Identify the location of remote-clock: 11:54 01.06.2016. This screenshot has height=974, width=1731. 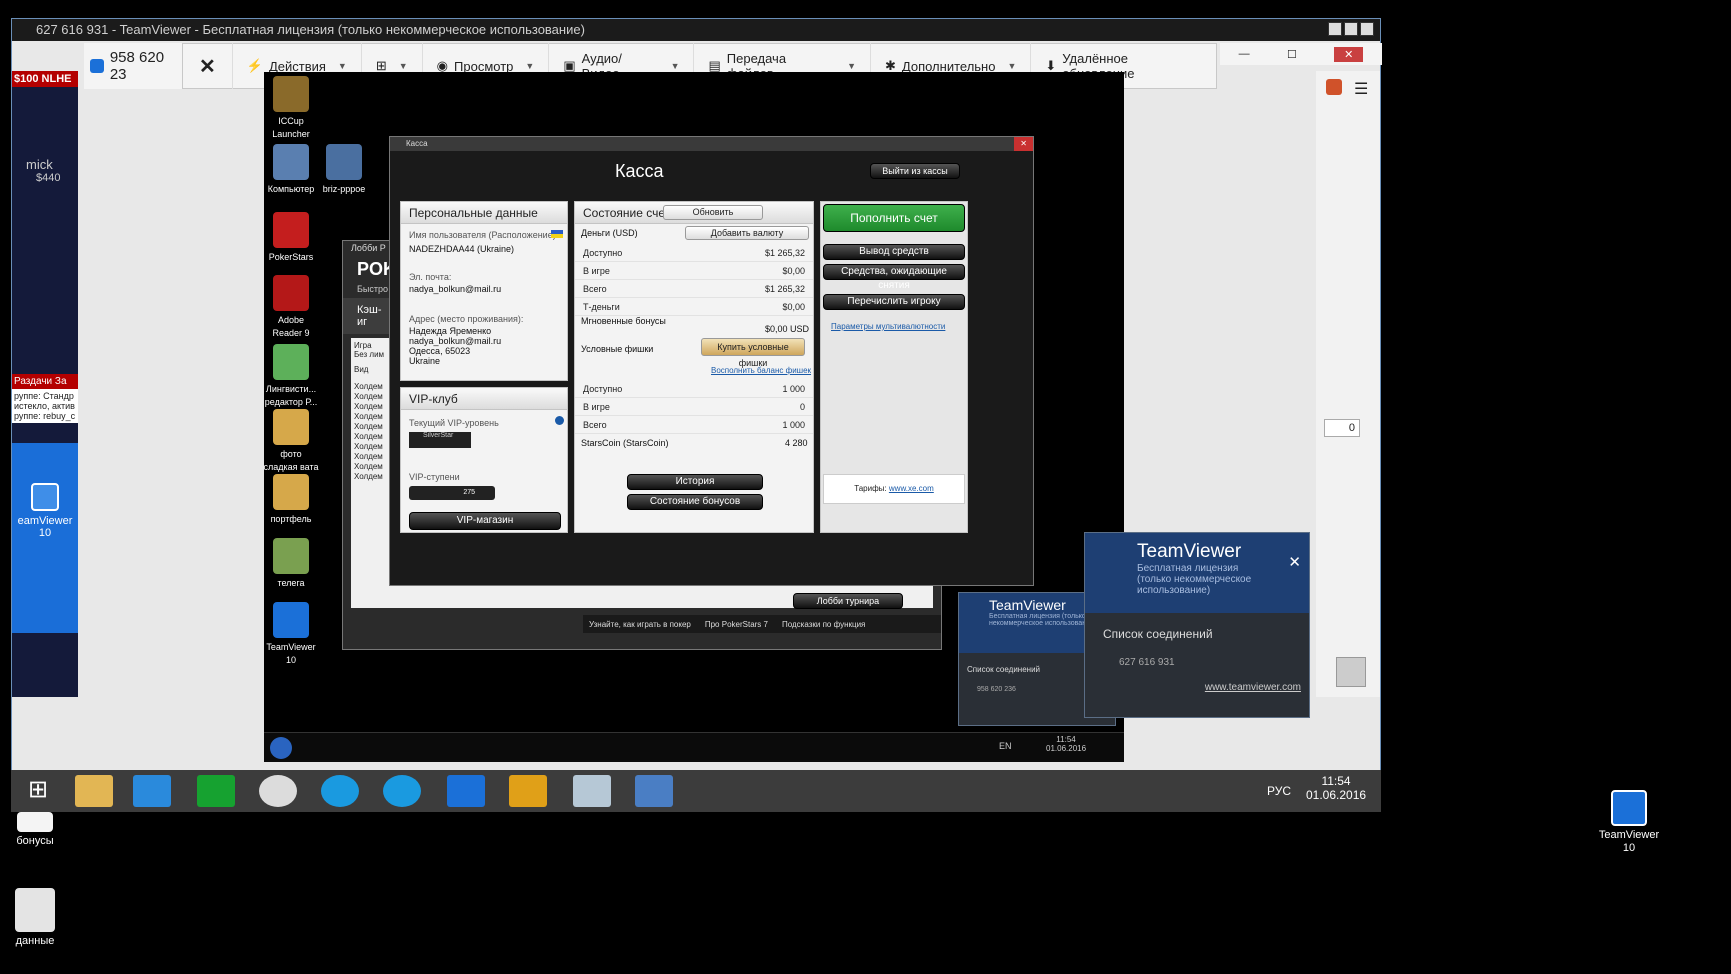
(1066, 744).